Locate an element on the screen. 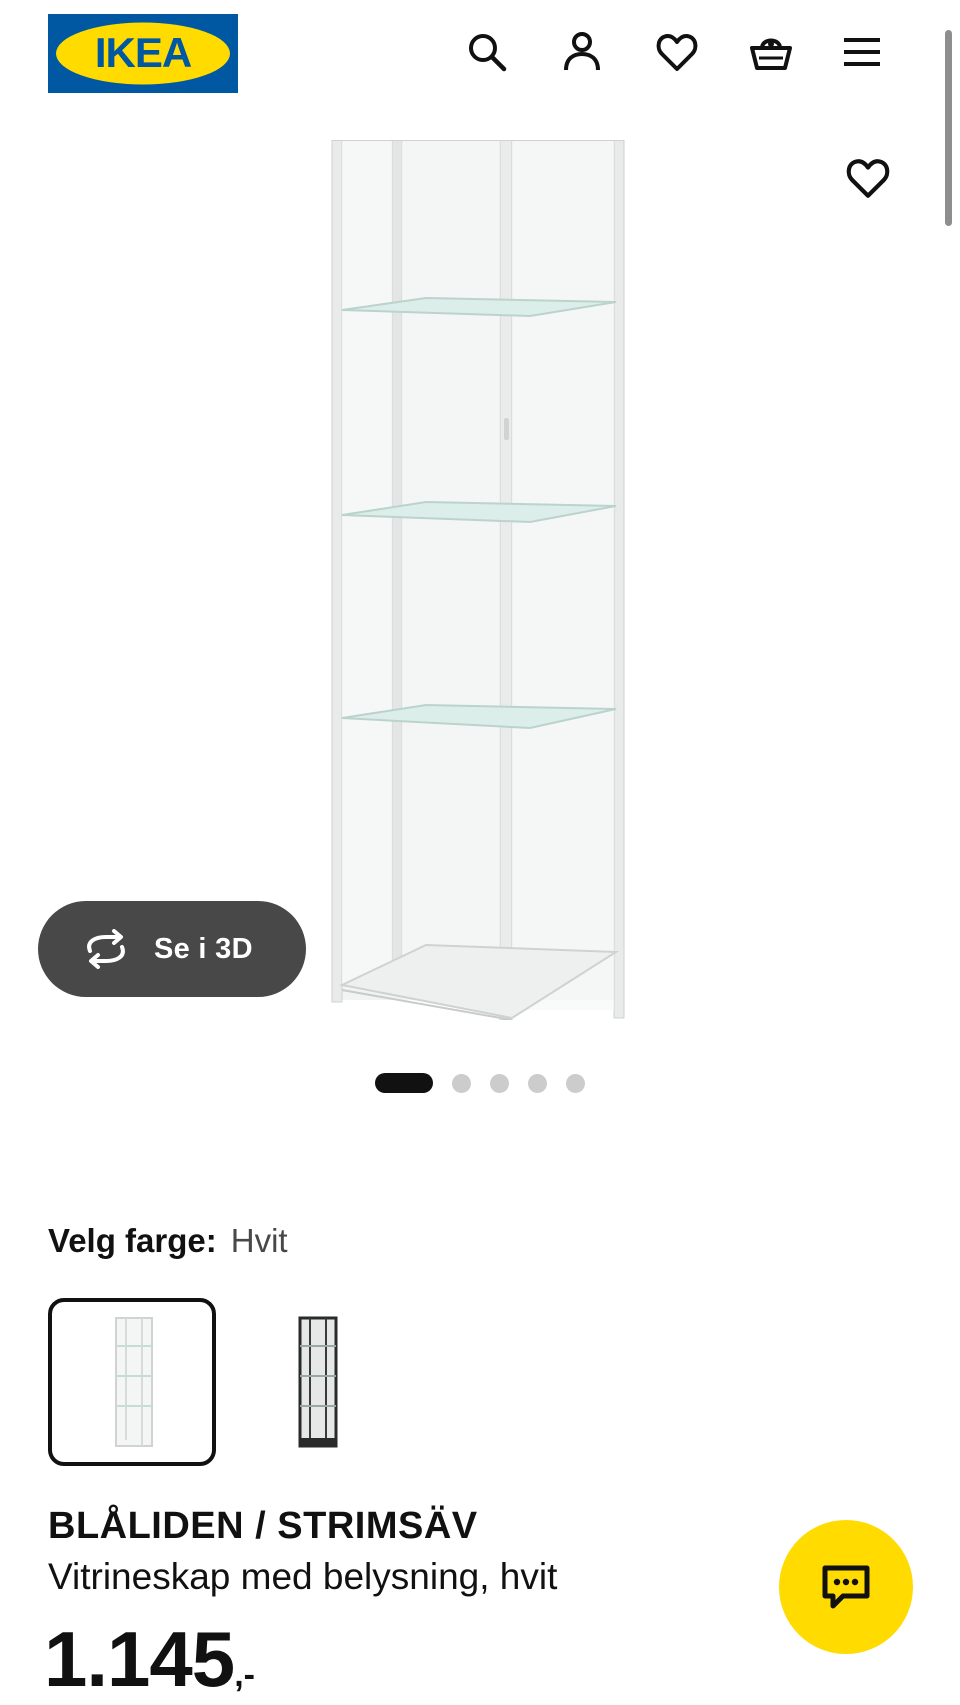 The height and width of the screenshot is (1705, 960). header: IKEA is located at coordinates (480, 55).